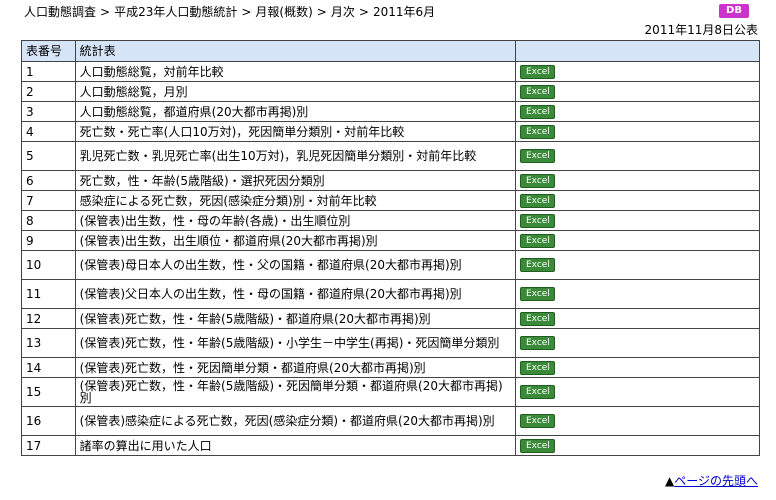 Image resolution: width=776 pixels, height=500 pixels. I want to click on breadcrumb: 人口動態調査 > 平成23年人口動態統計 > 月報(概数) > 月次 >2011年6月, so click(229, 12).